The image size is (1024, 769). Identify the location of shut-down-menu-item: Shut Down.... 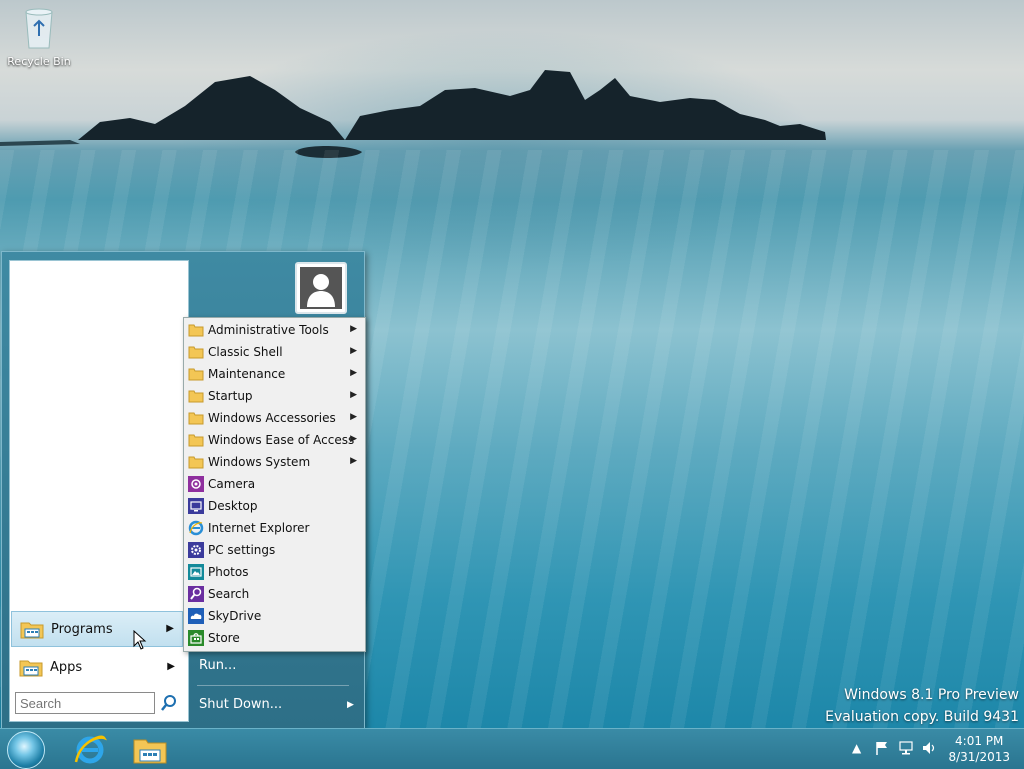
(240, 704).